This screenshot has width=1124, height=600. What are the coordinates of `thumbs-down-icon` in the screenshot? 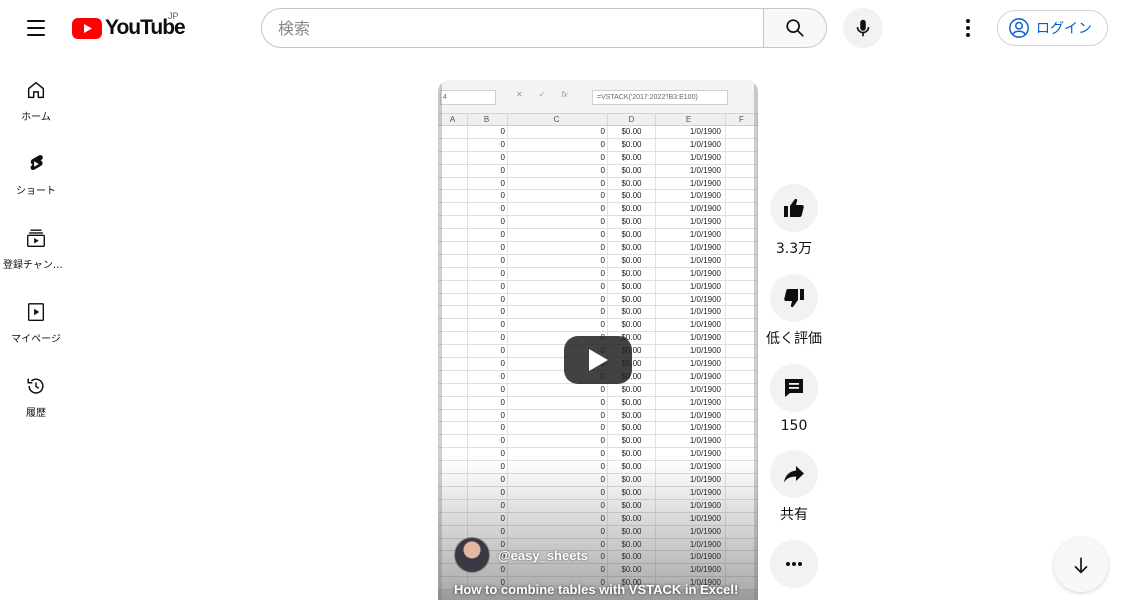 It's located at (794, 298).